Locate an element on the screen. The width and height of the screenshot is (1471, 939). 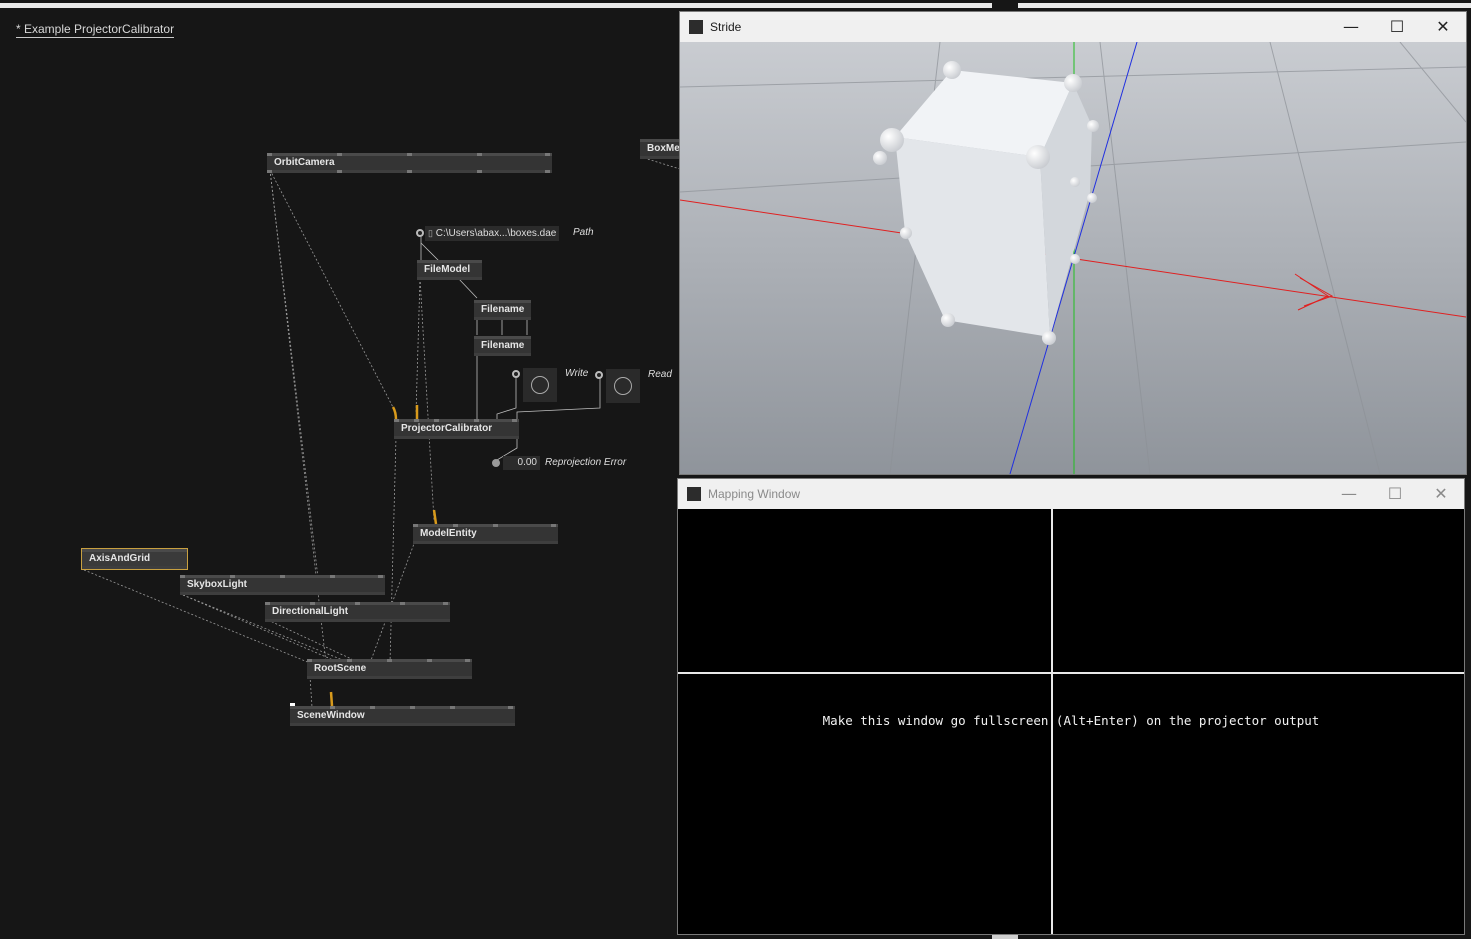
node-box-mesh: BoxMe is located at coordinates (661, 149).